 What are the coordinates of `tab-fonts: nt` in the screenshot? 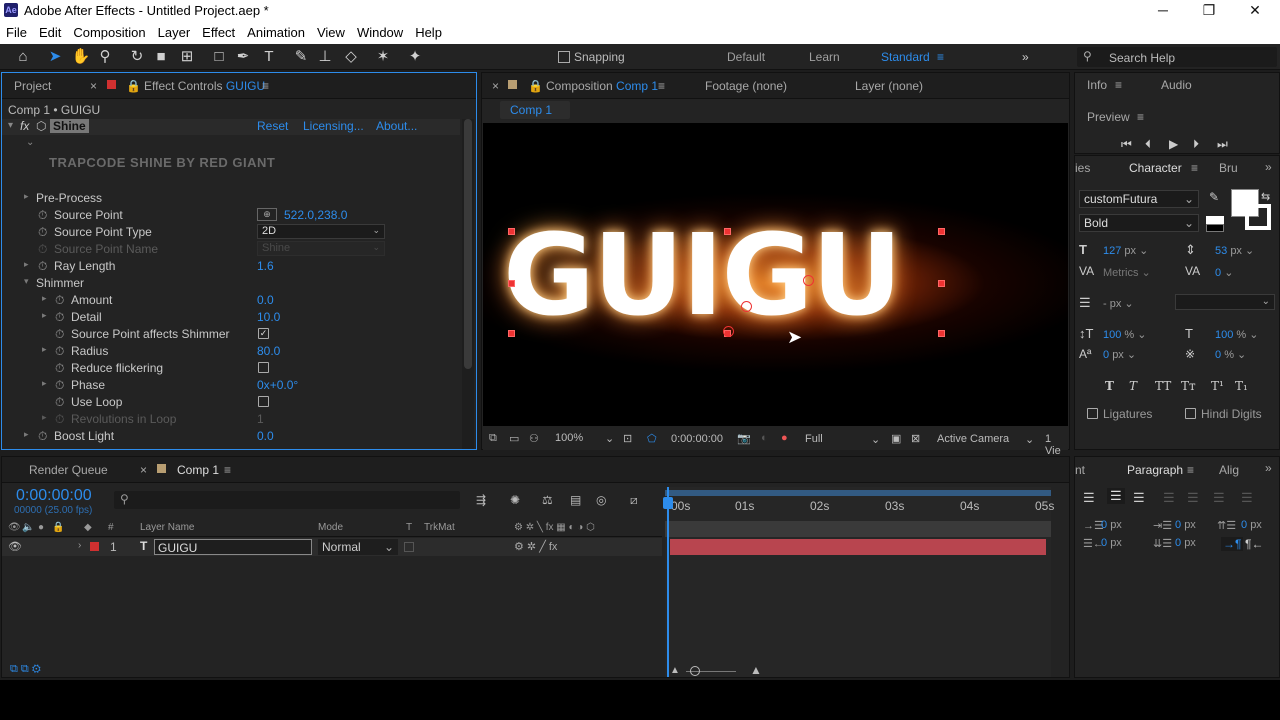 It's located at (1080, 470).